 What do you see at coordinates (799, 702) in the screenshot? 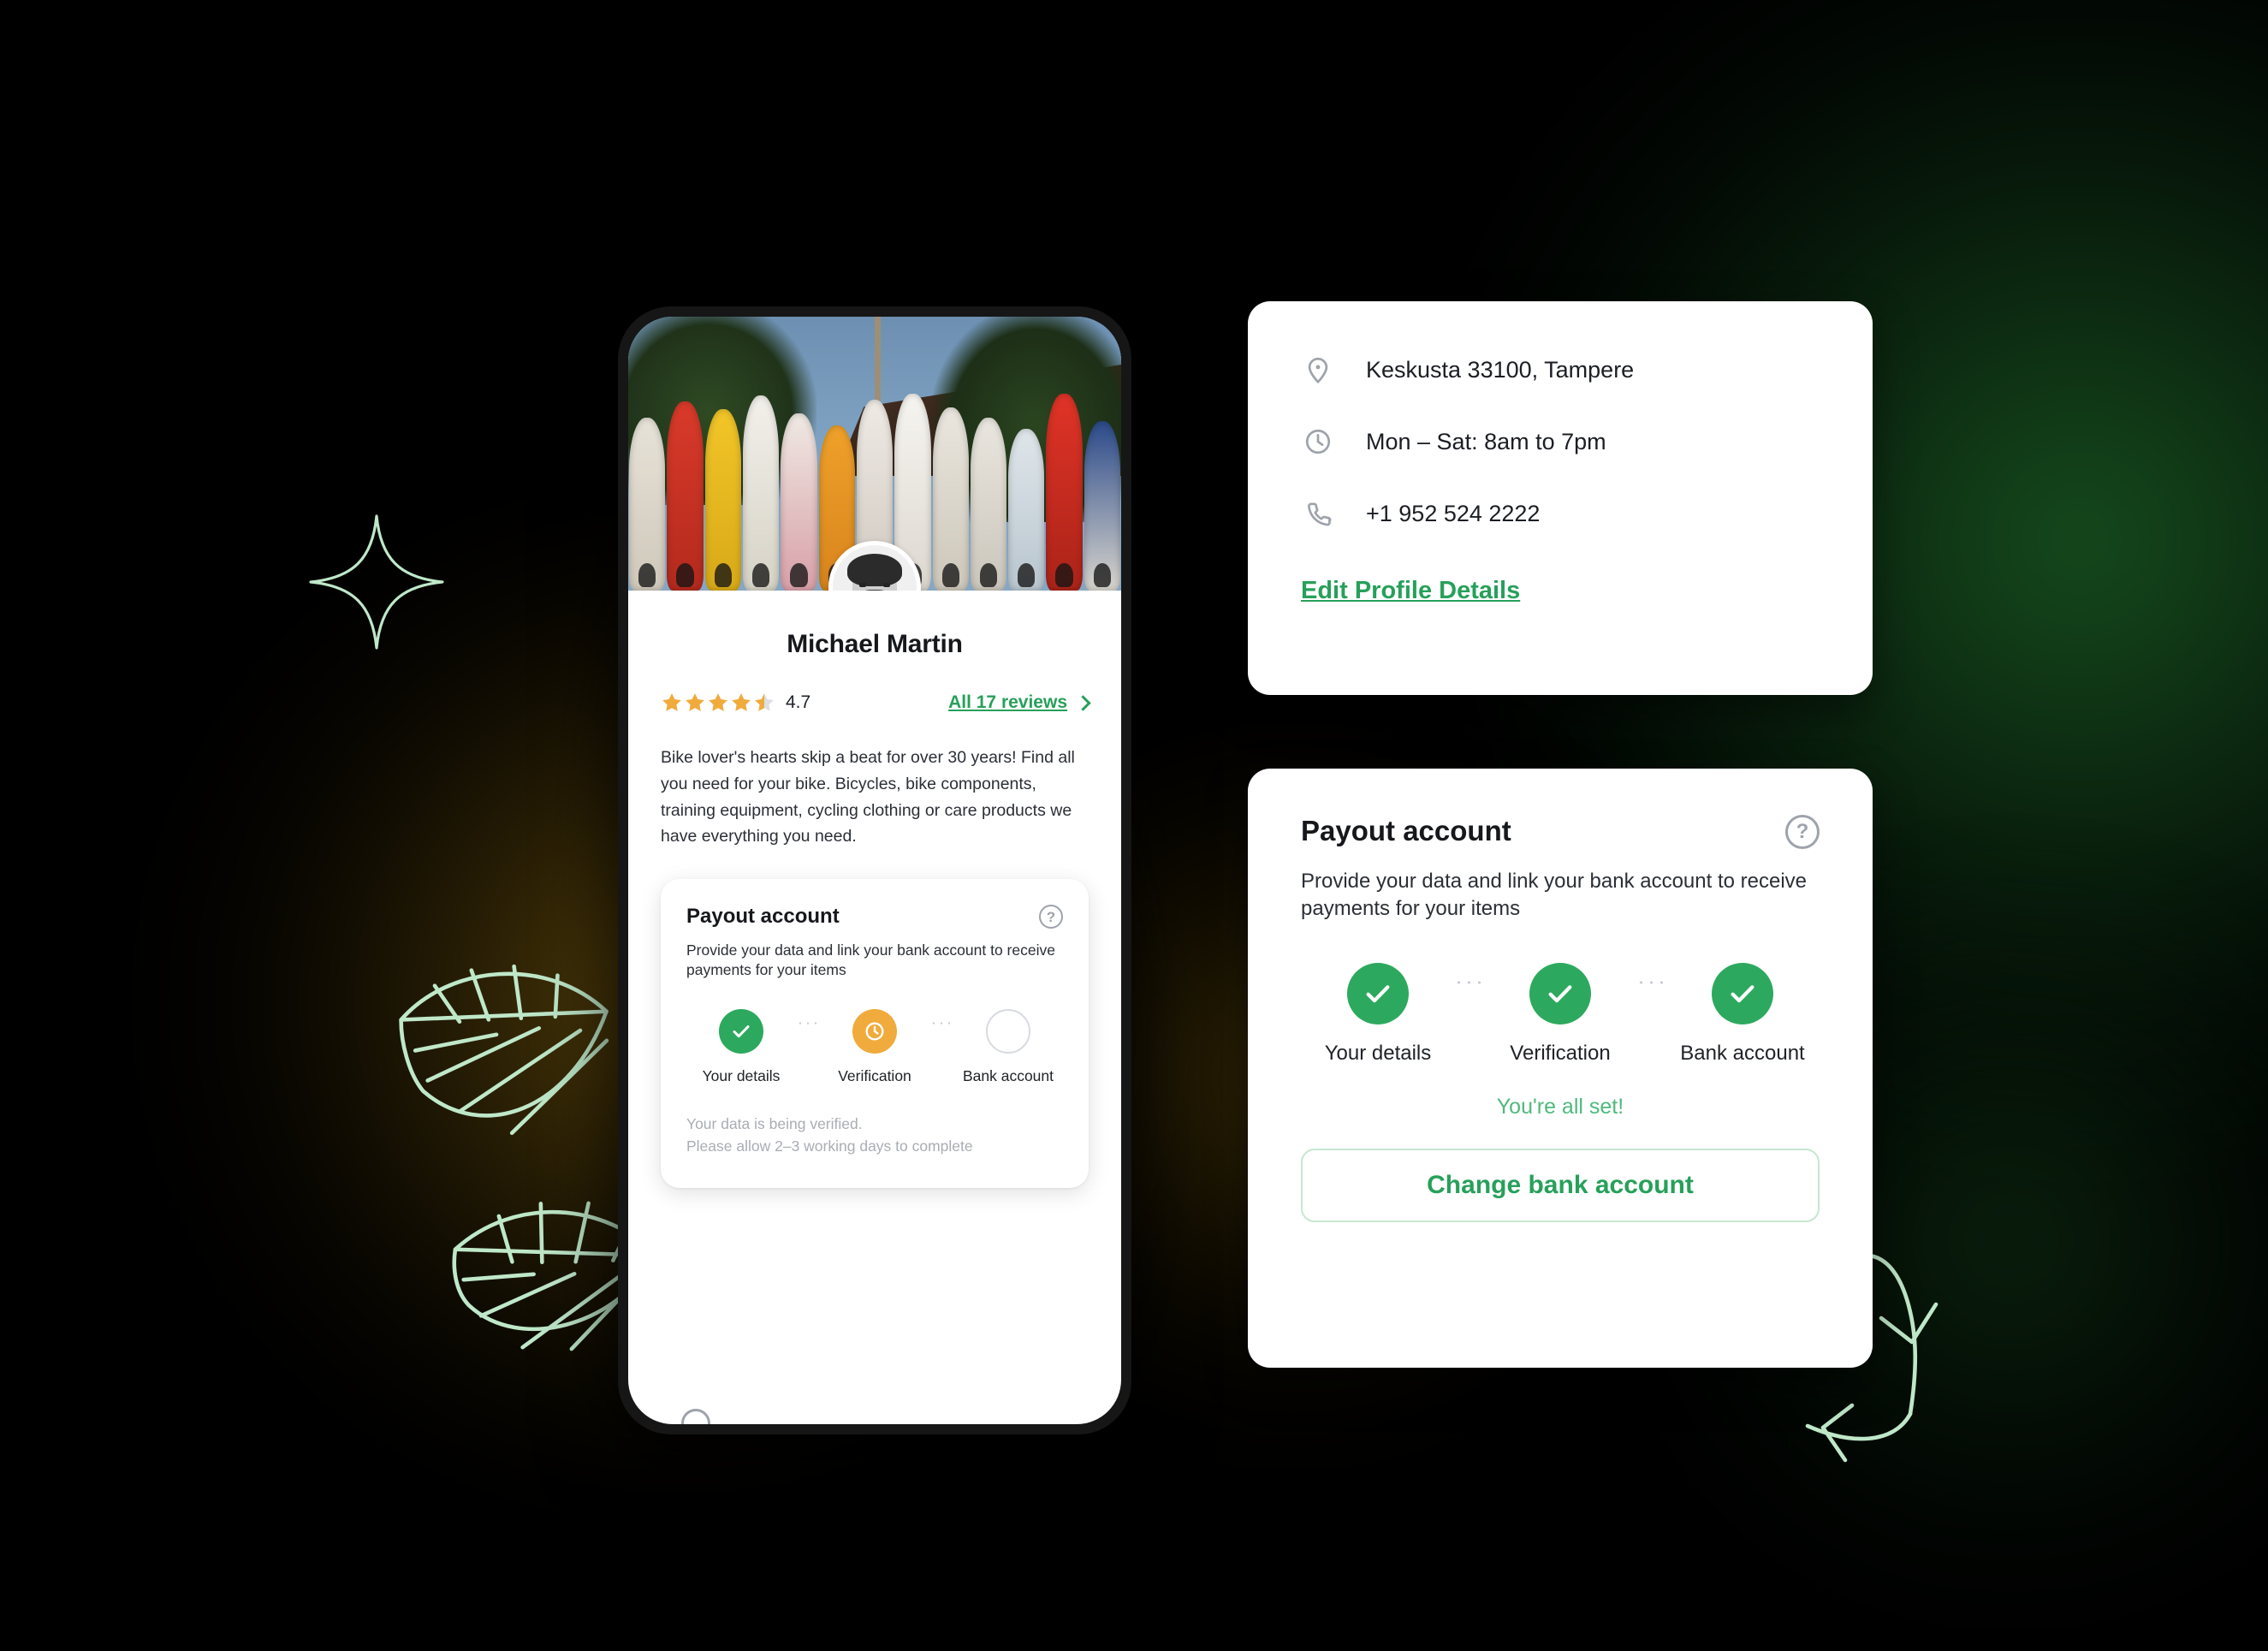
I see `rating-value: 4.7` at bounding box center [799, 702].